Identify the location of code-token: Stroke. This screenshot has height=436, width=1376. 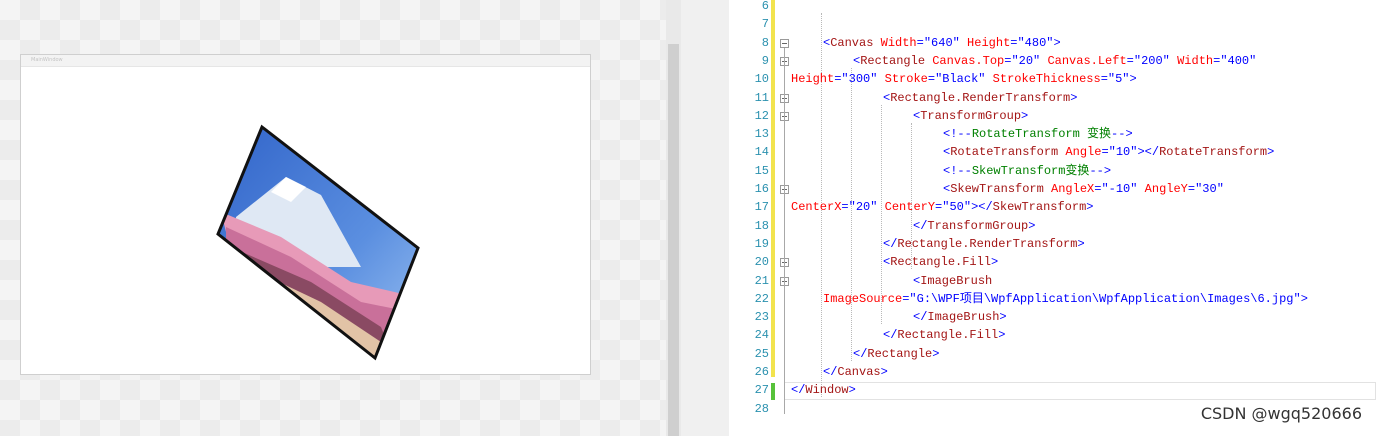
(902, 79).